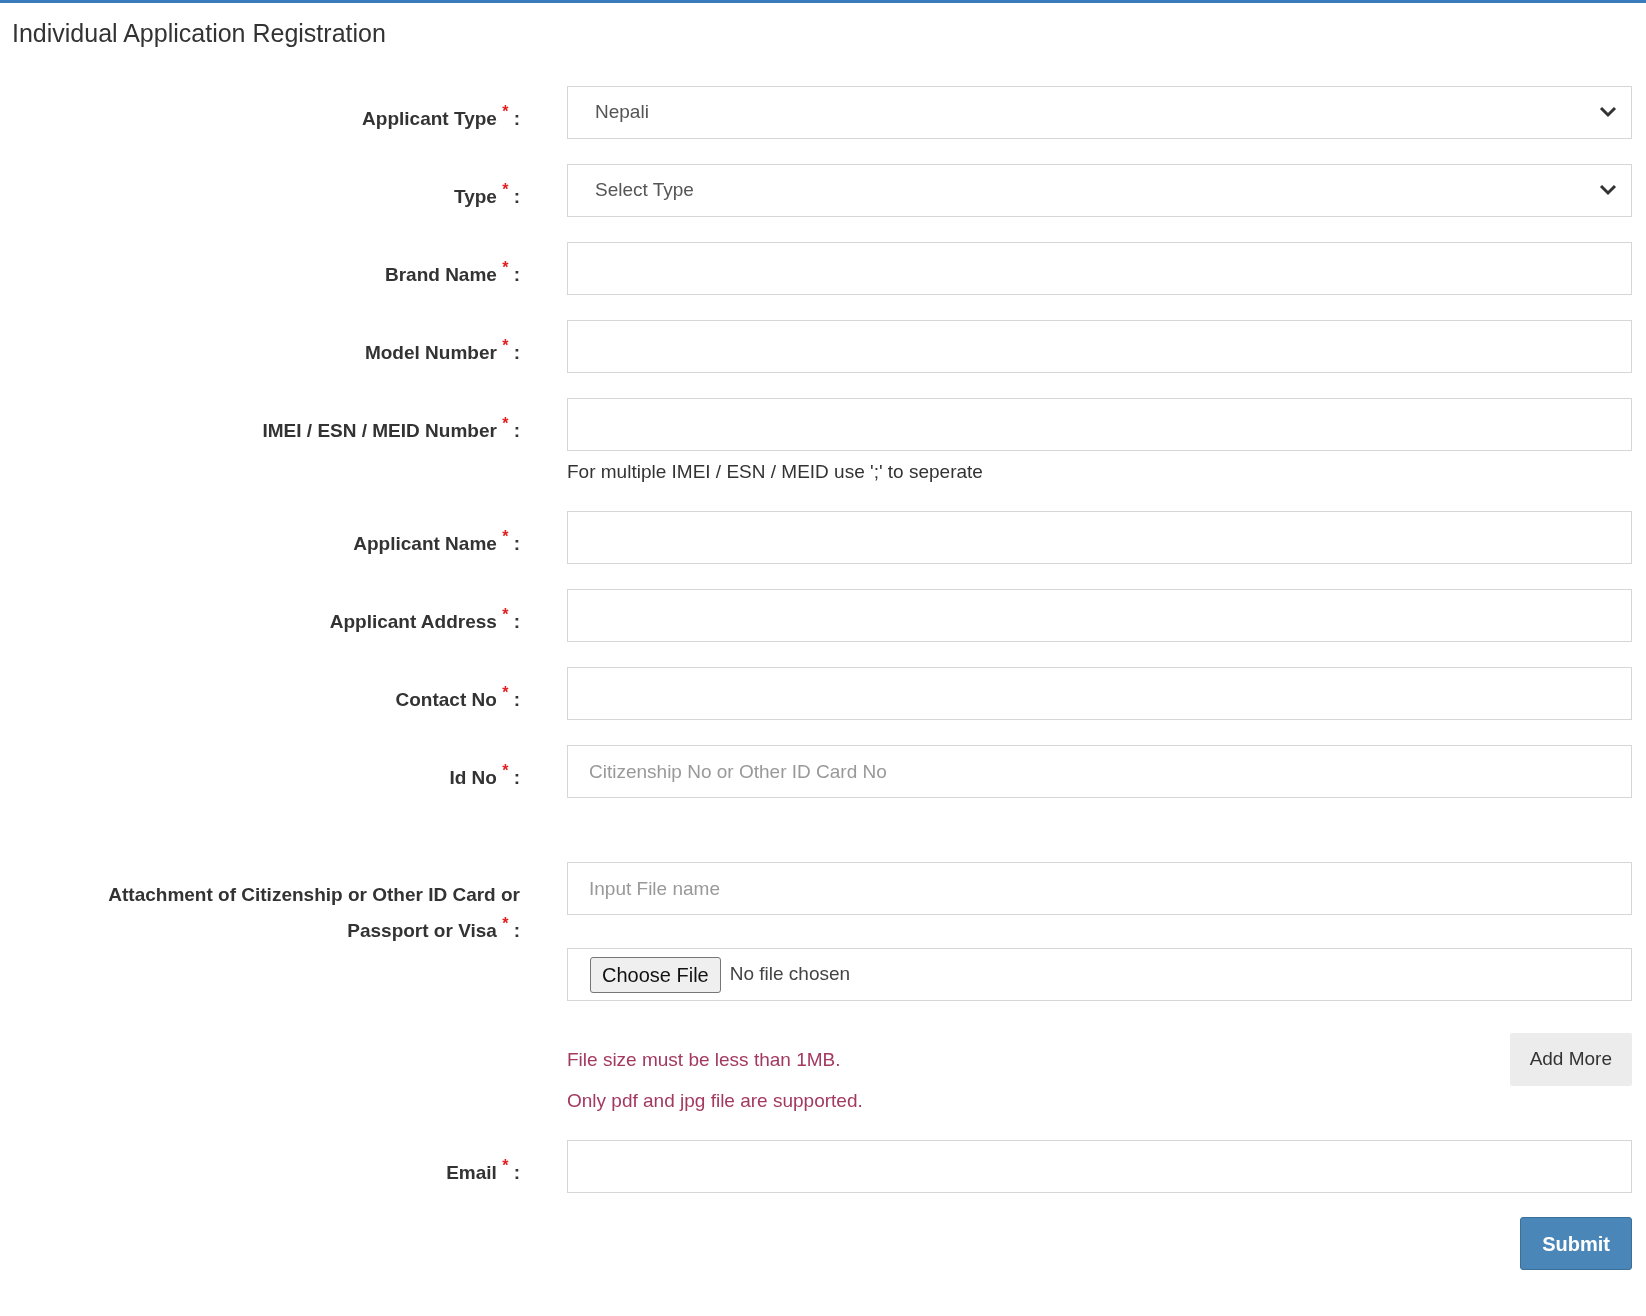  Describe the element at coordinates (1576, 1243) in the screenshot. I see `submit-button: Submit` at that location.